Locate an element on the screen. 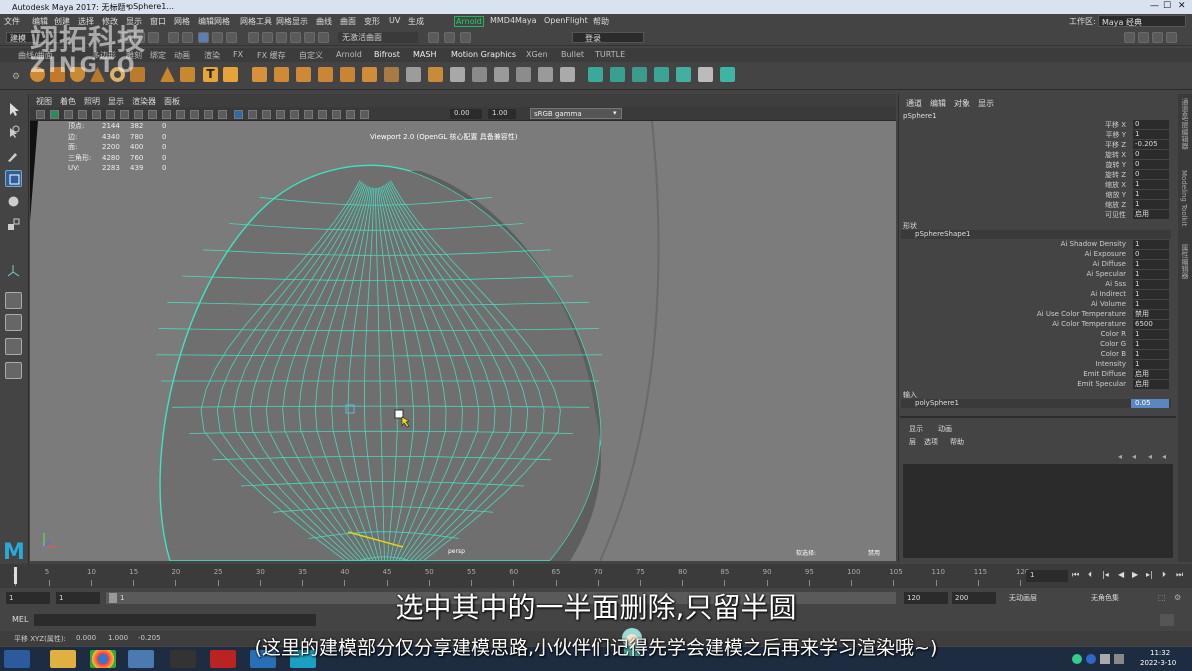  mirror-icon is located at coordinates (347, 74).